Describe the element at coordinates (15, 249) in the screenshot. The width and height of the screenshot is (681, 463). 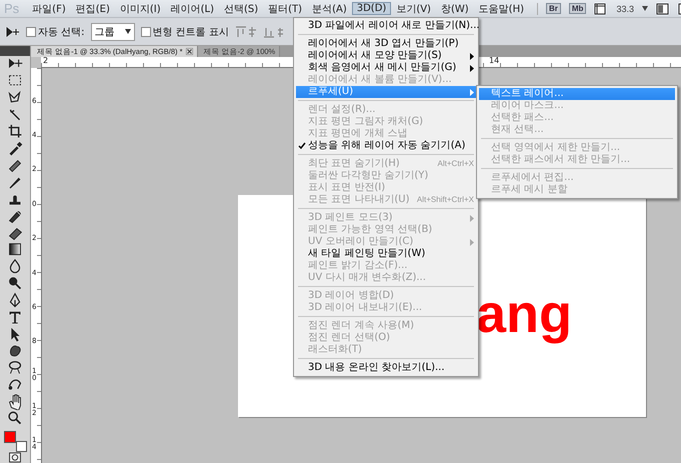
I see `gradient-tool-icon` at that location.